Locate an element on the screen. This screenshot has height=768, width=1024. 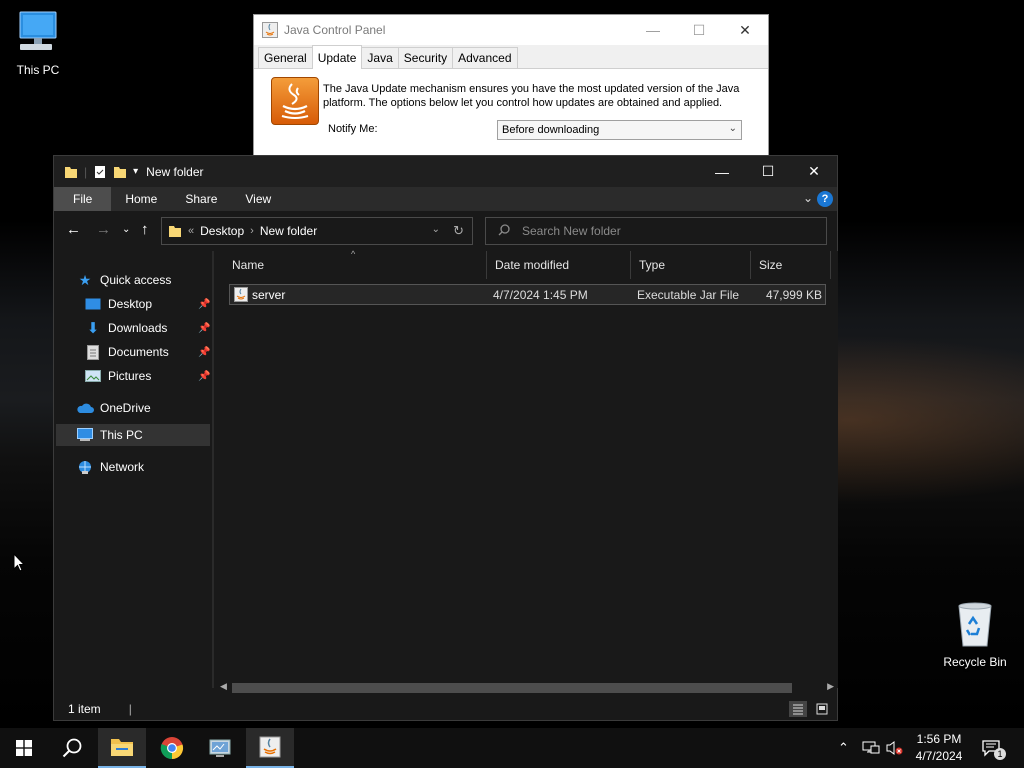
address-dropdown-icon: ⌄ is located at coordinates (436, 229).